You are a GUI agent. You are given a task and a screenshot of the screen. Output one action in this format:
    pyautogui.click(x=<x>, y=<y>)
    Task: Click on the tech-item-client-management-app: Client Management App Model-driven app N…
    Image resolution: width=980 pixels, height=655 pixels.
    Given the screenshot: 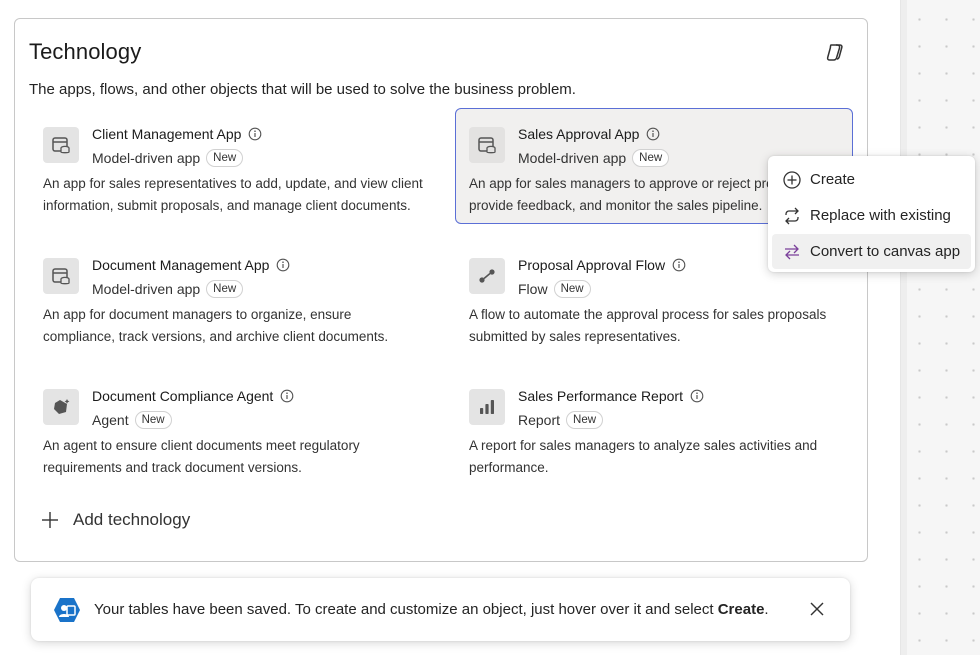 What is the action you would take?
    pyautogui.click(x=228, y=166)
    